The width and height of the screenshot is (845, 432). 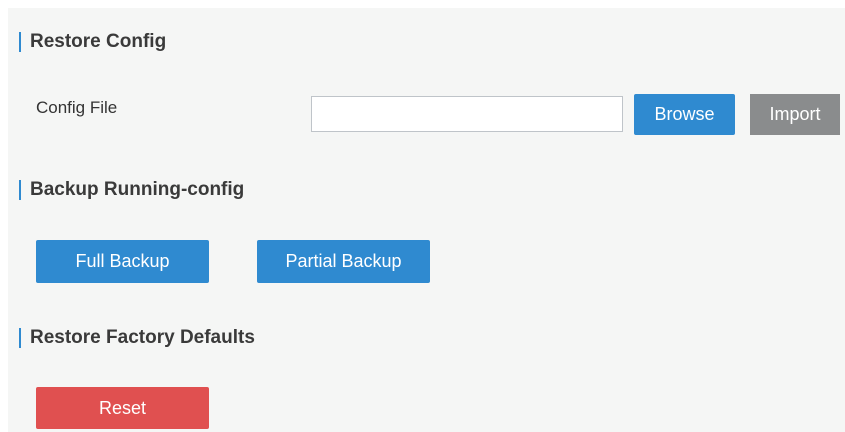 I want to click on restore-config-header: Restore Config, so click(x=92, y=42).